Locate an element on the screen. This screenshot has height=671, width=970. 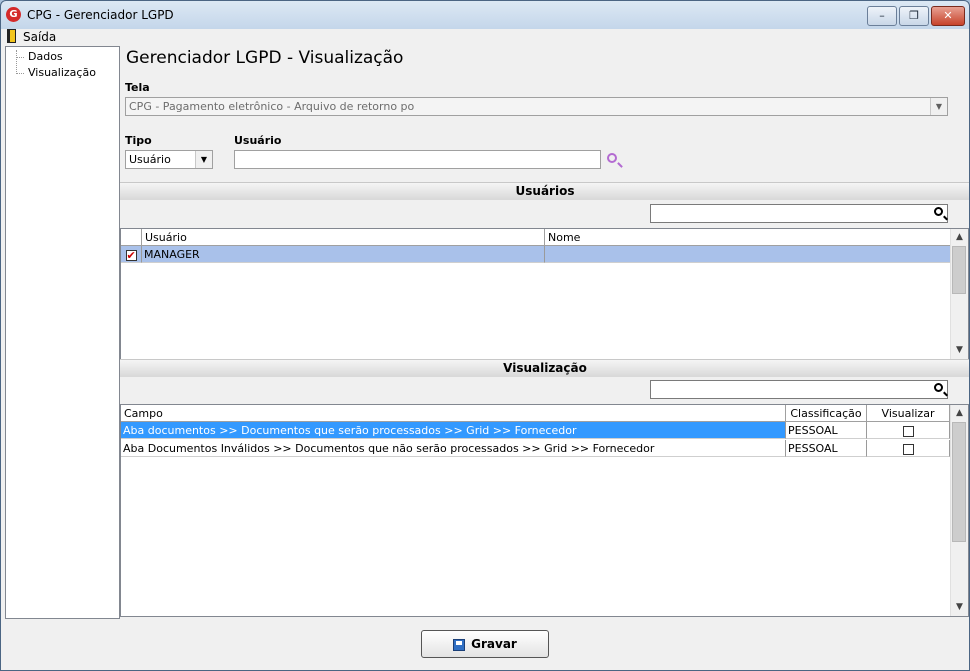
usuario-input is located at coordinates (417, 159).